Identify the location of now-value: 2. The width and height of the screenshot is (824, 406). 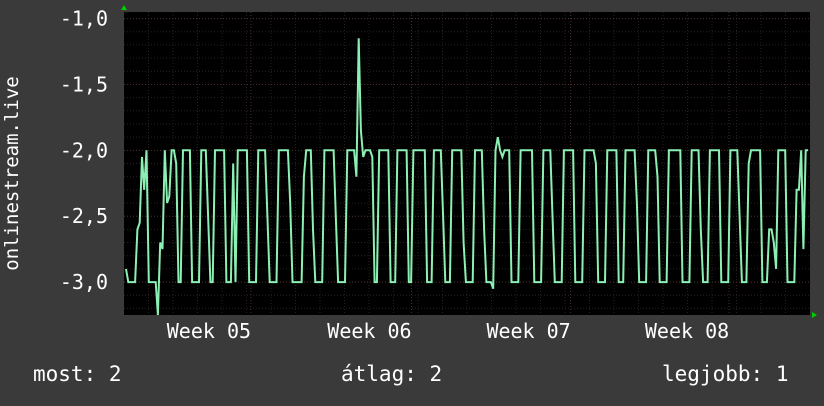
(115, 374).